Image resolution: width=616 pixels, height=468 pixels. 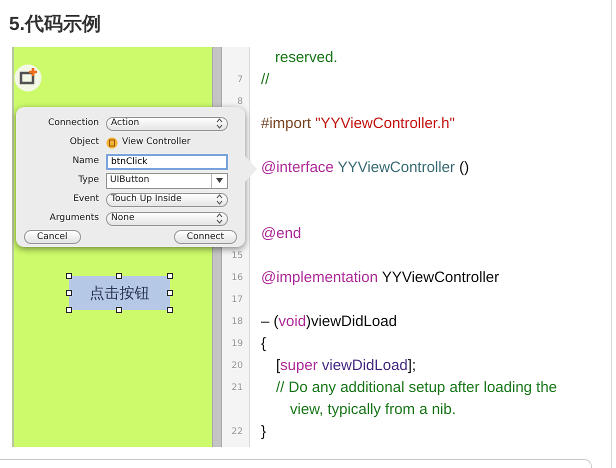 What do you see at coordinates (346, 366) in the screenshot?
I see `code-line: [super viewDidLoad];` at bounding box center [346, 366].